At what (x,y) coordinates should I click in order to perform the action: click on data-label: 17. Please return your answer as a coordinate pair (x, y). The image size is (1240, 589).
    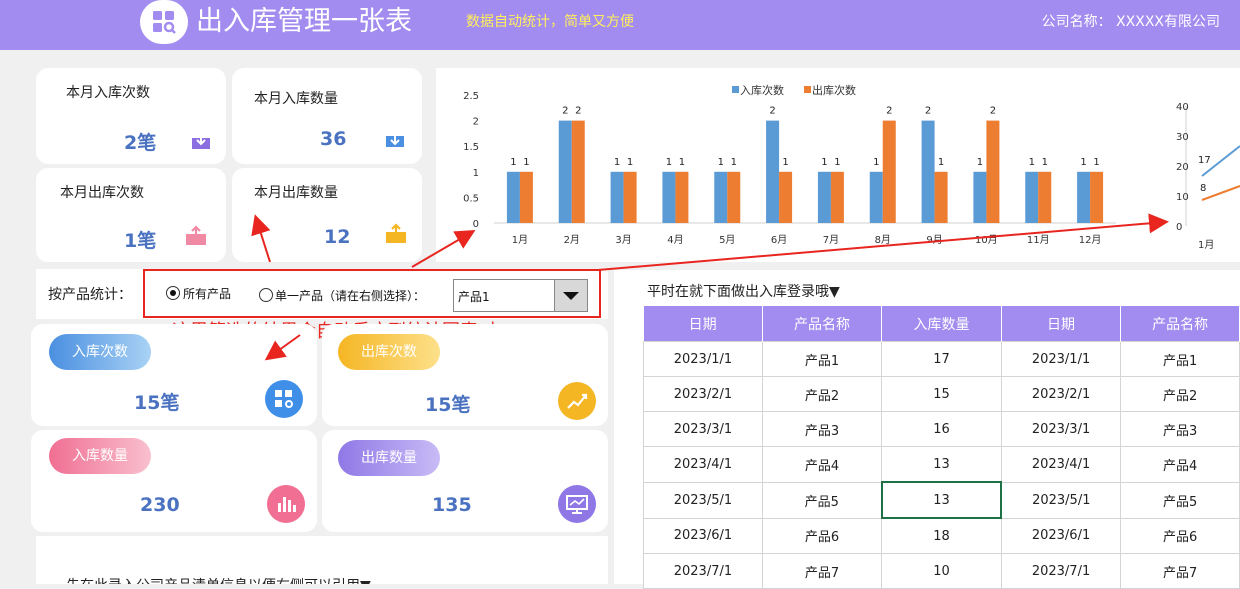
    Looking at the image, I should click on (1204, 160).